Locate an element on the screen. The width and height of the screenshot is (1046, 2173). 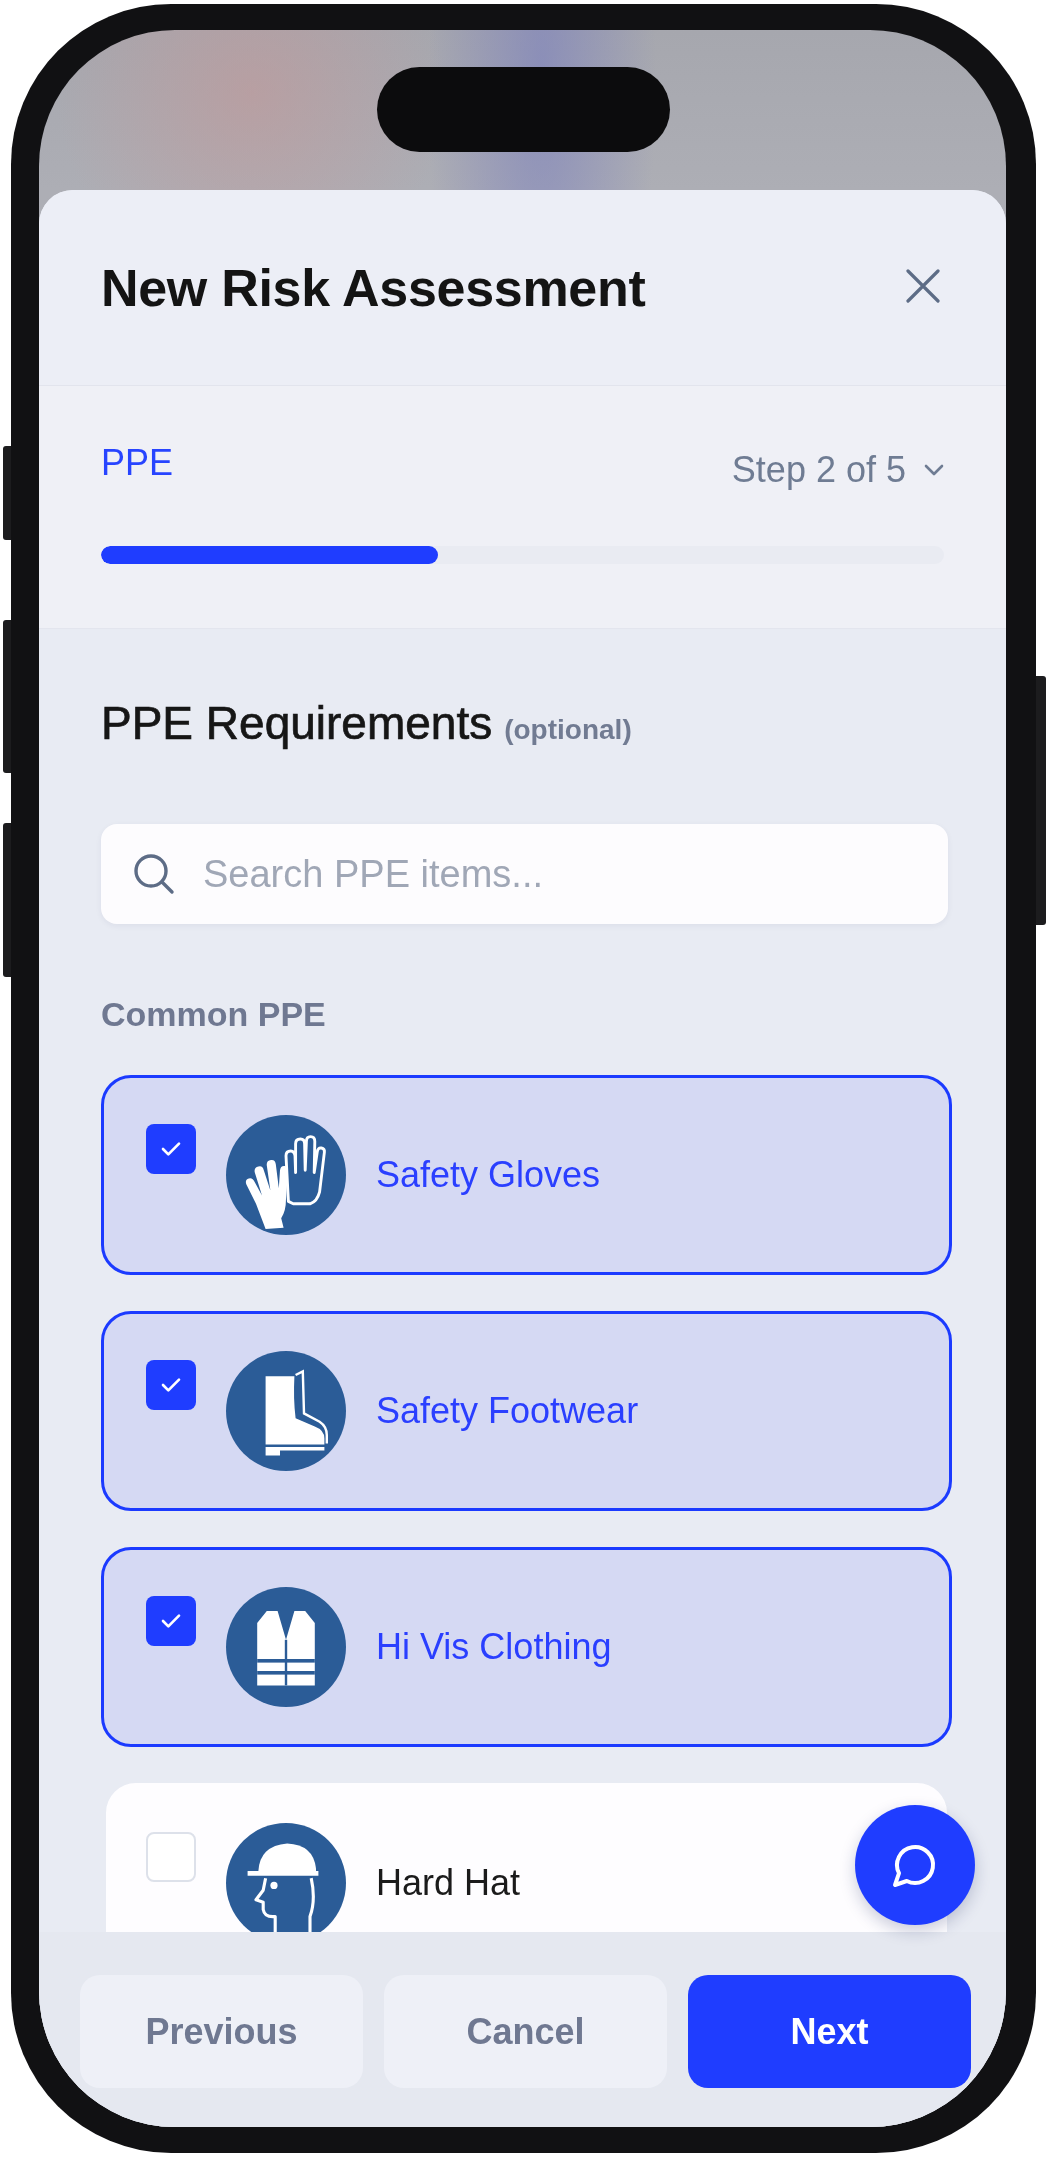
cancel-button: Cancel is located at coordinates (525, 2031).